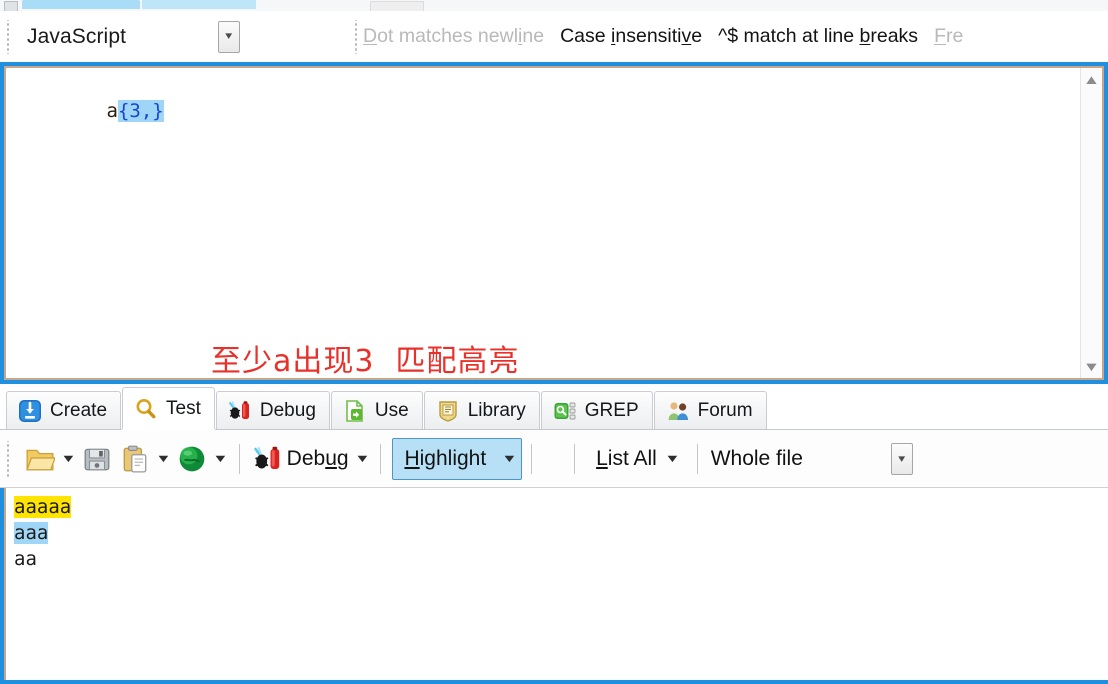 Image resolution: width=1108 pixels, height=684 pixels. I want to click on debug-button: Debug, so click(301, 459).